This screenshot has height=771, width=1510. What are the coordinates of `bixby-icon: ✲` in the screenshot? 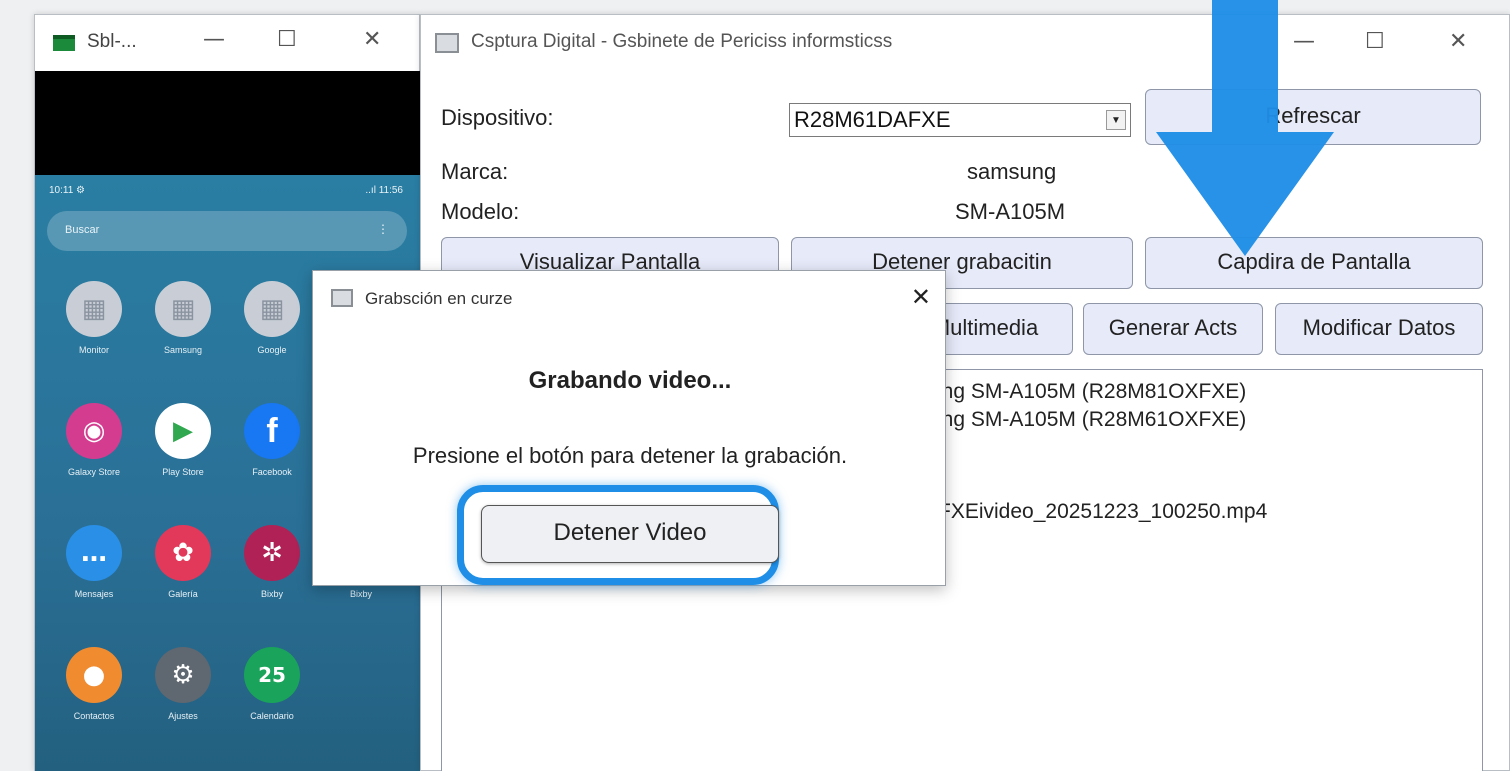 It's located at (272, 553).